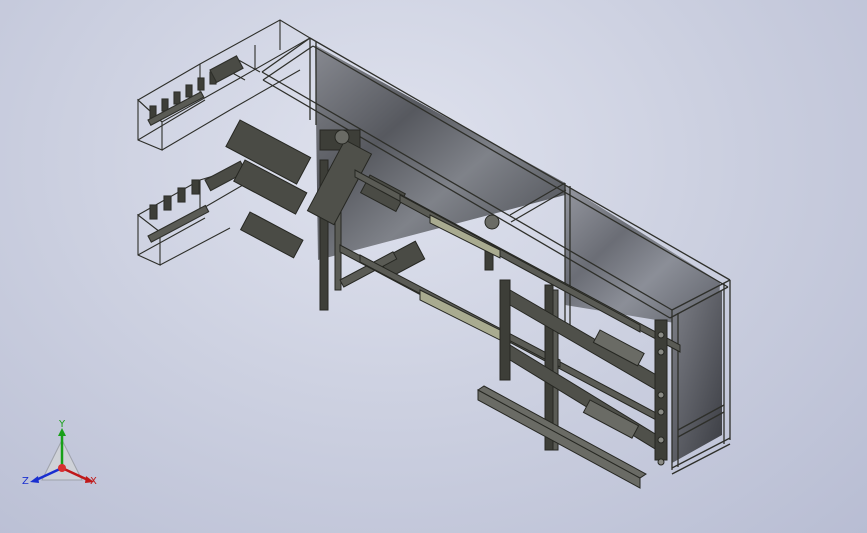 The height and width of the screenshot is (533, 867). I want to click on axis-x-label: X, so click(93, 481).